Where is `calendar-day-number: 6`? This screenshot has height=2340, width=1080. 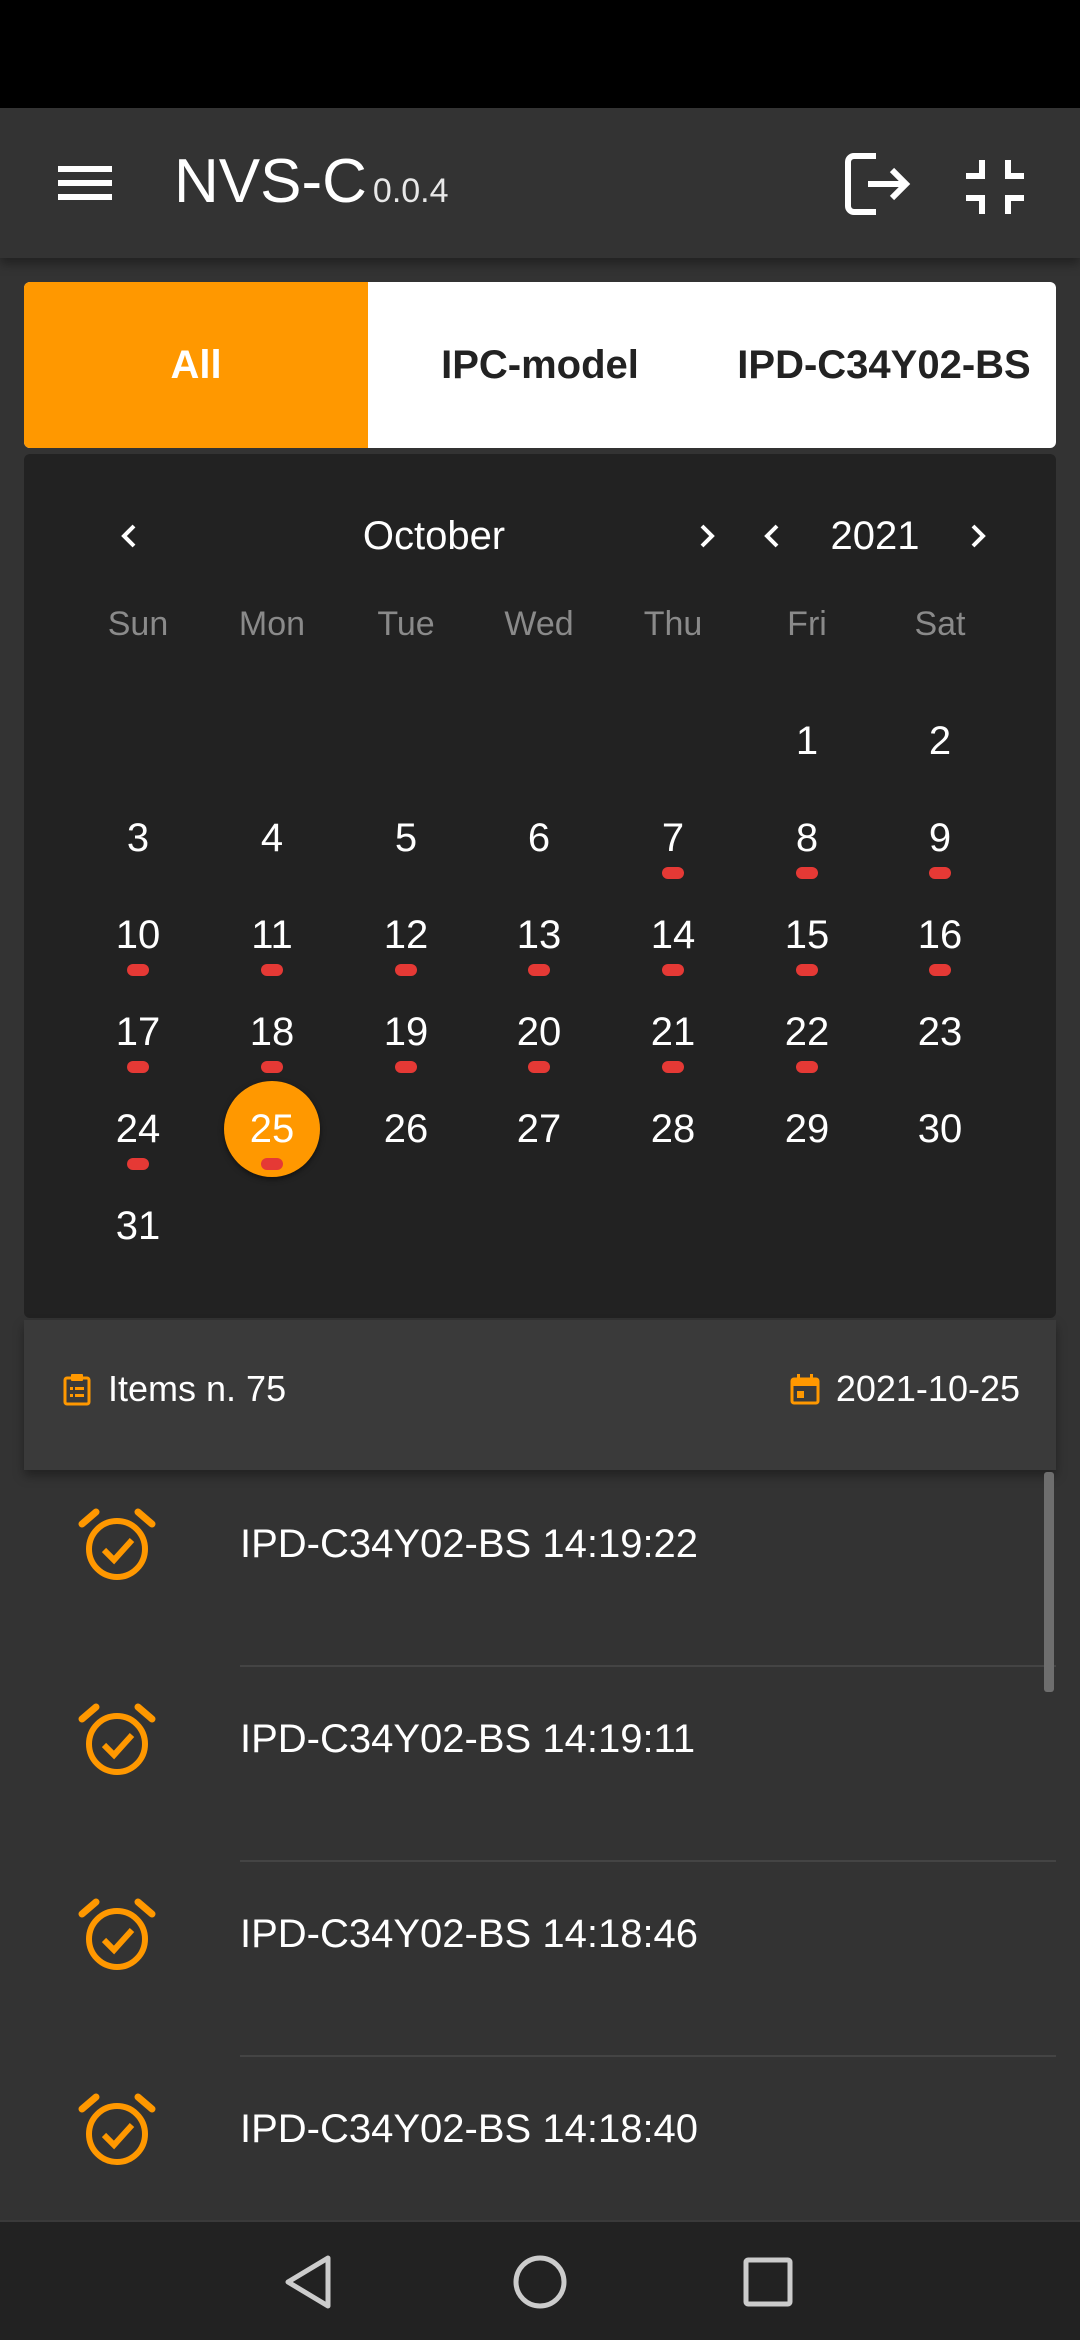 calendar-day-number: 6 is located at coordinates (539, 838).